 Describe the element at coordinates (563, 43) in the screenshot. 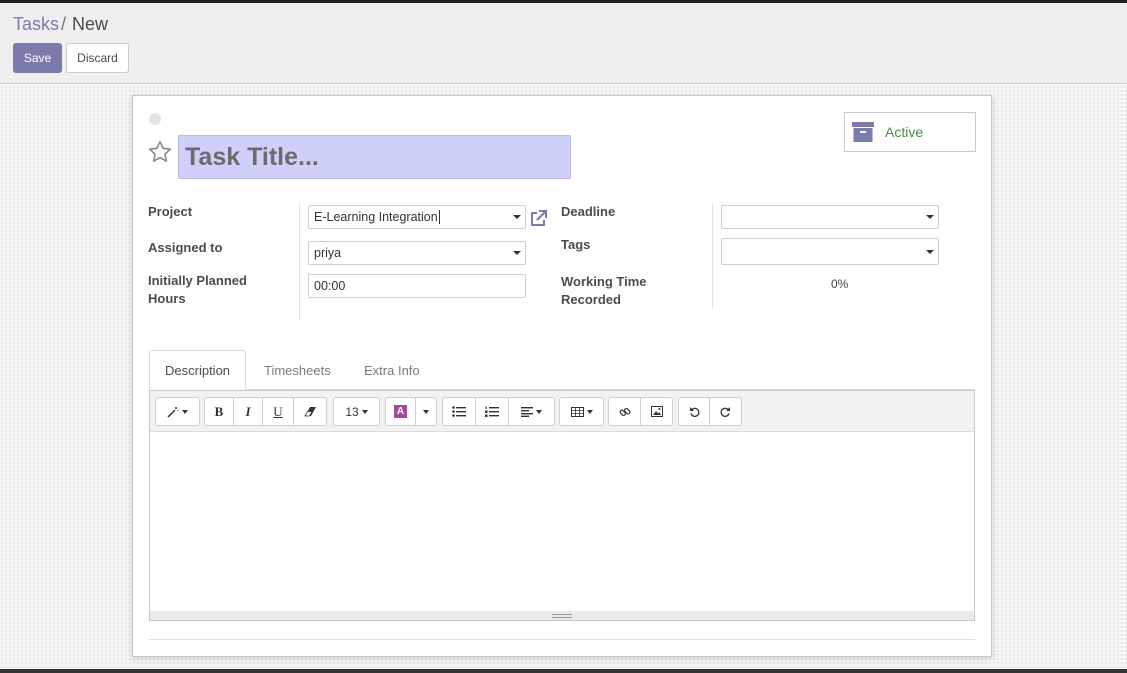

I see `control-panel: Tasks / New Save Discard` at that location.